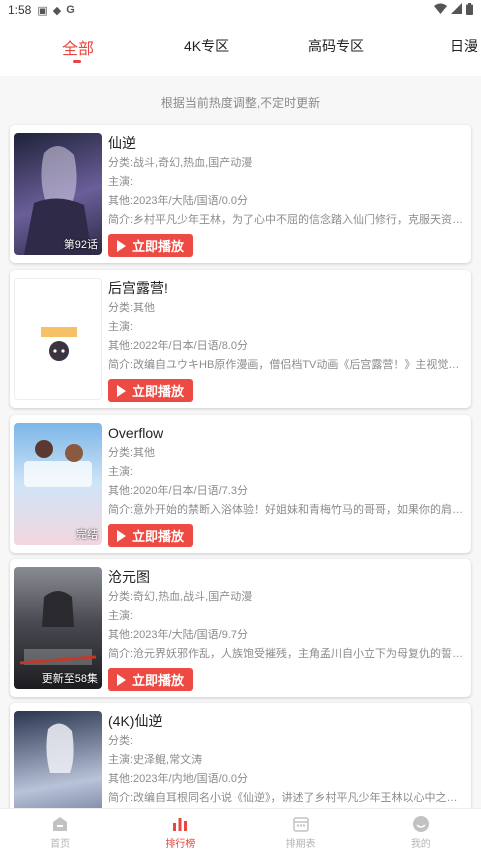 This screenshot has height=855, width=481. I want to click on nav-ranking-label: 排行榜, so click(180, 844).